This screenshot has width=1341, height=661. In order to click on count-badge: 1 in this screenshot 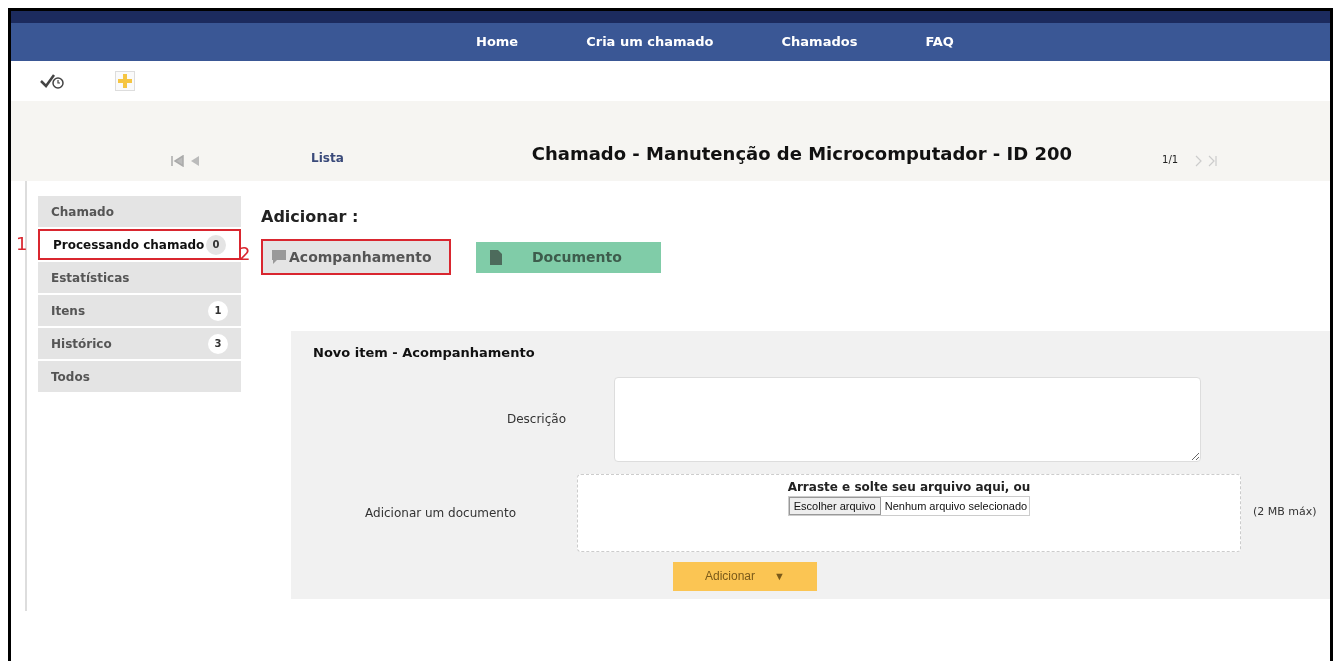, I will do `click(218, 310)`.